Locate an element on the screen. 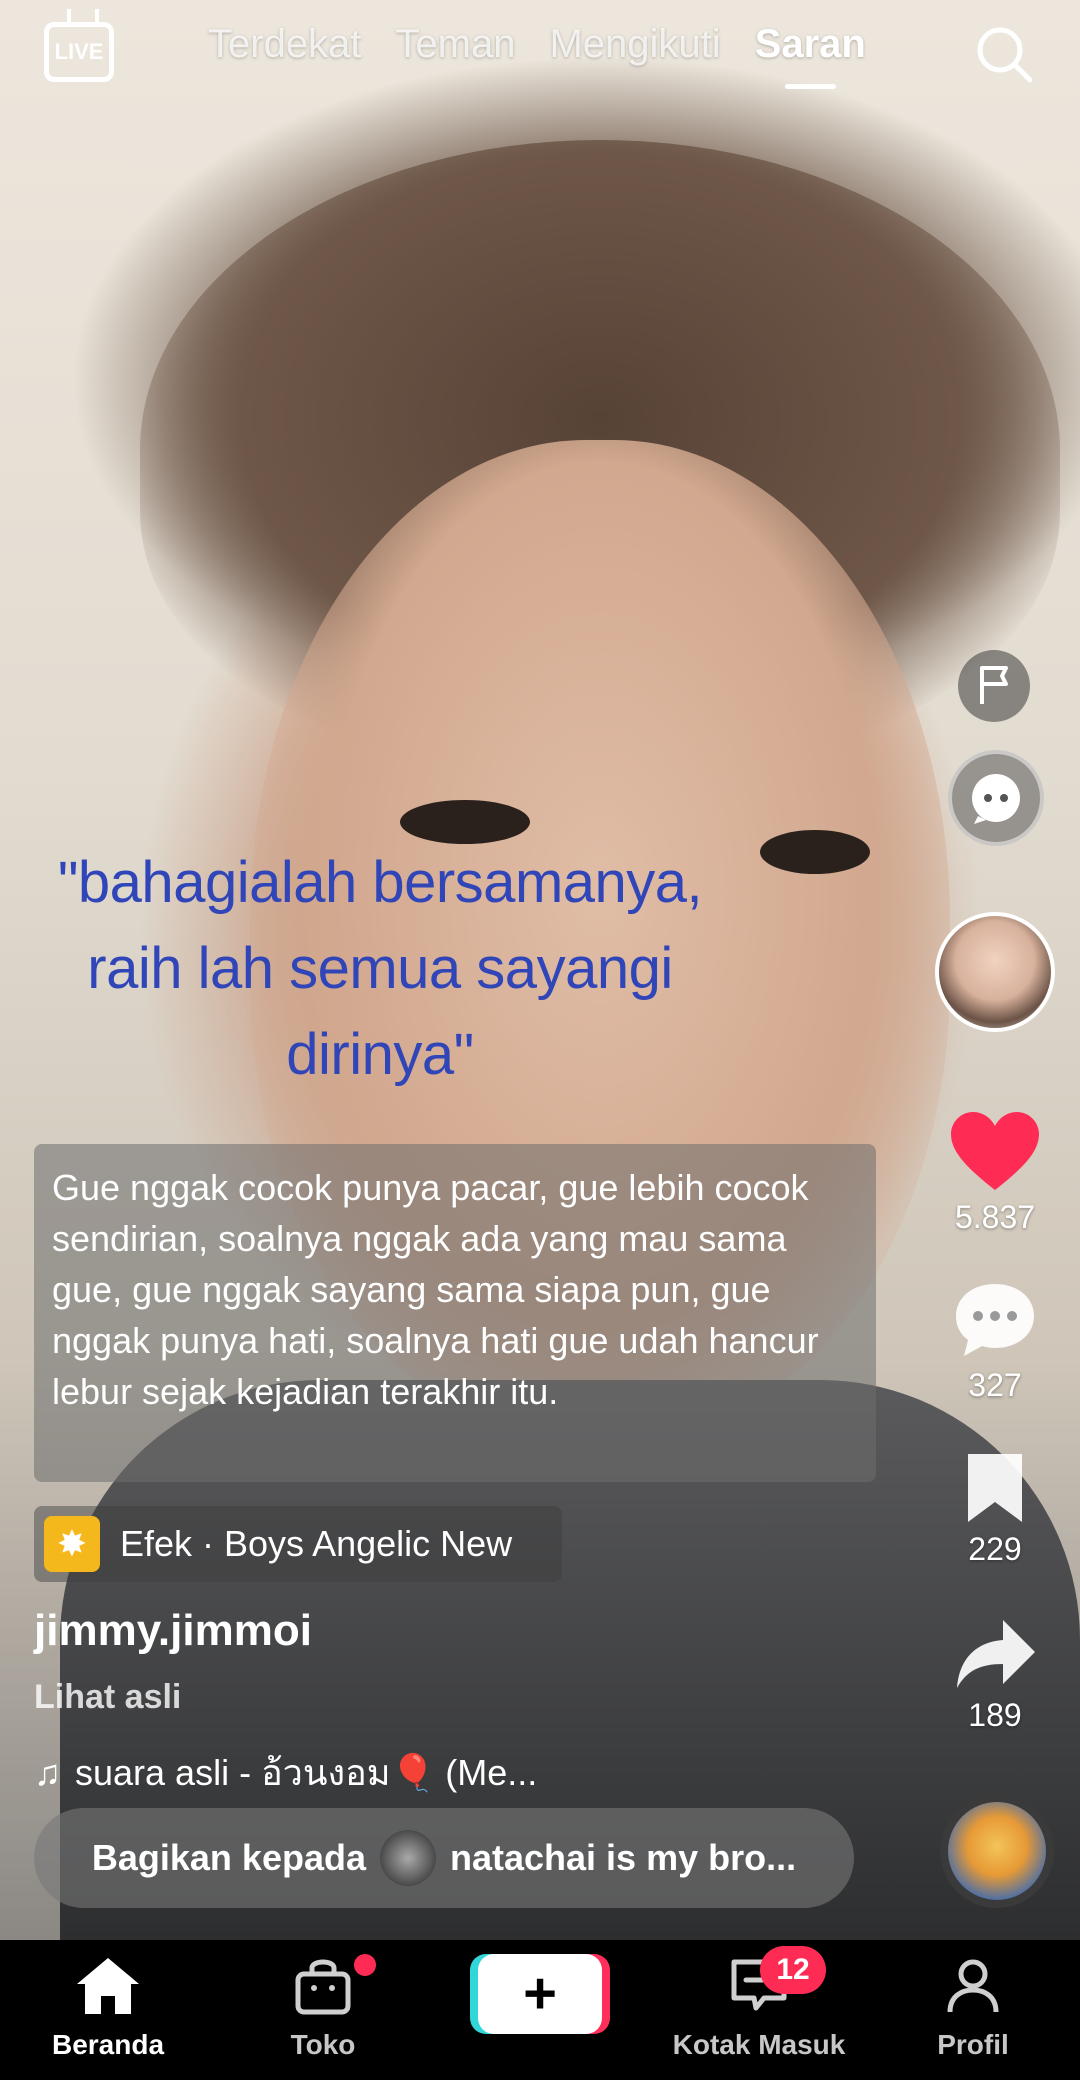 This screenshot has height=2080, width=1080. overlay-quote-line: dirinya" is located at coordinates (380, 1054).